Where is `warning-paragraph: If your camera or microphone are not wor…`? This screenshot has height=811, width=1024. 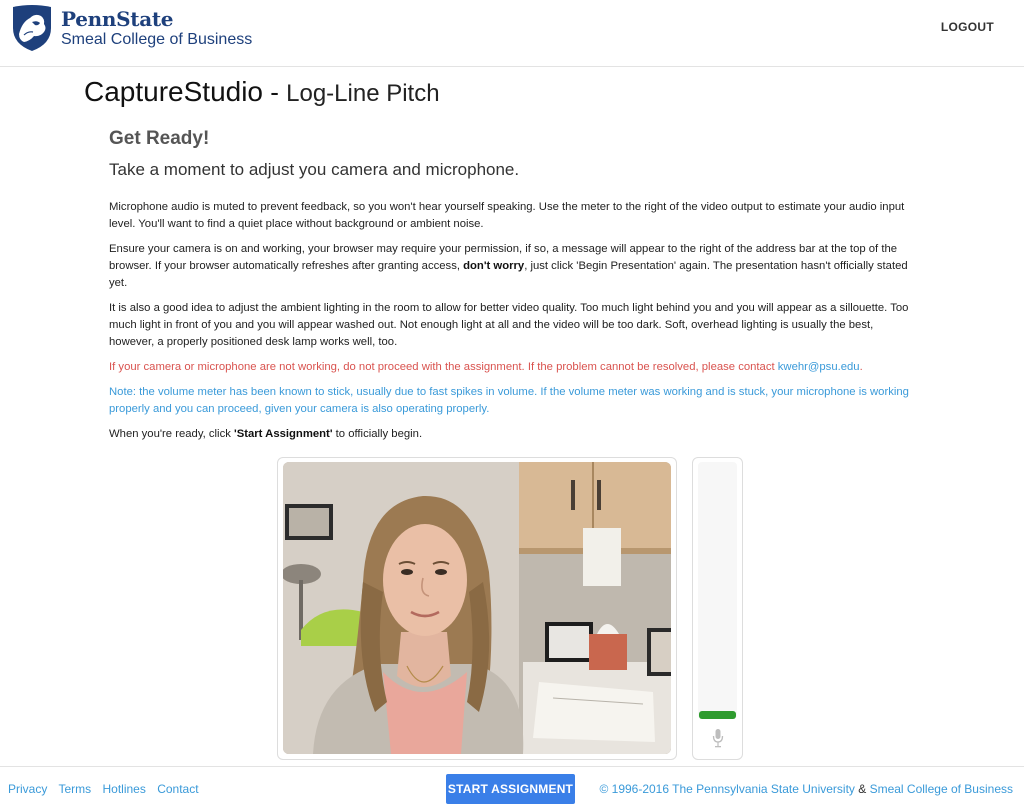
warning-paragraph: If your camera or microphone are not wor… is located at coordinates (486, 367).